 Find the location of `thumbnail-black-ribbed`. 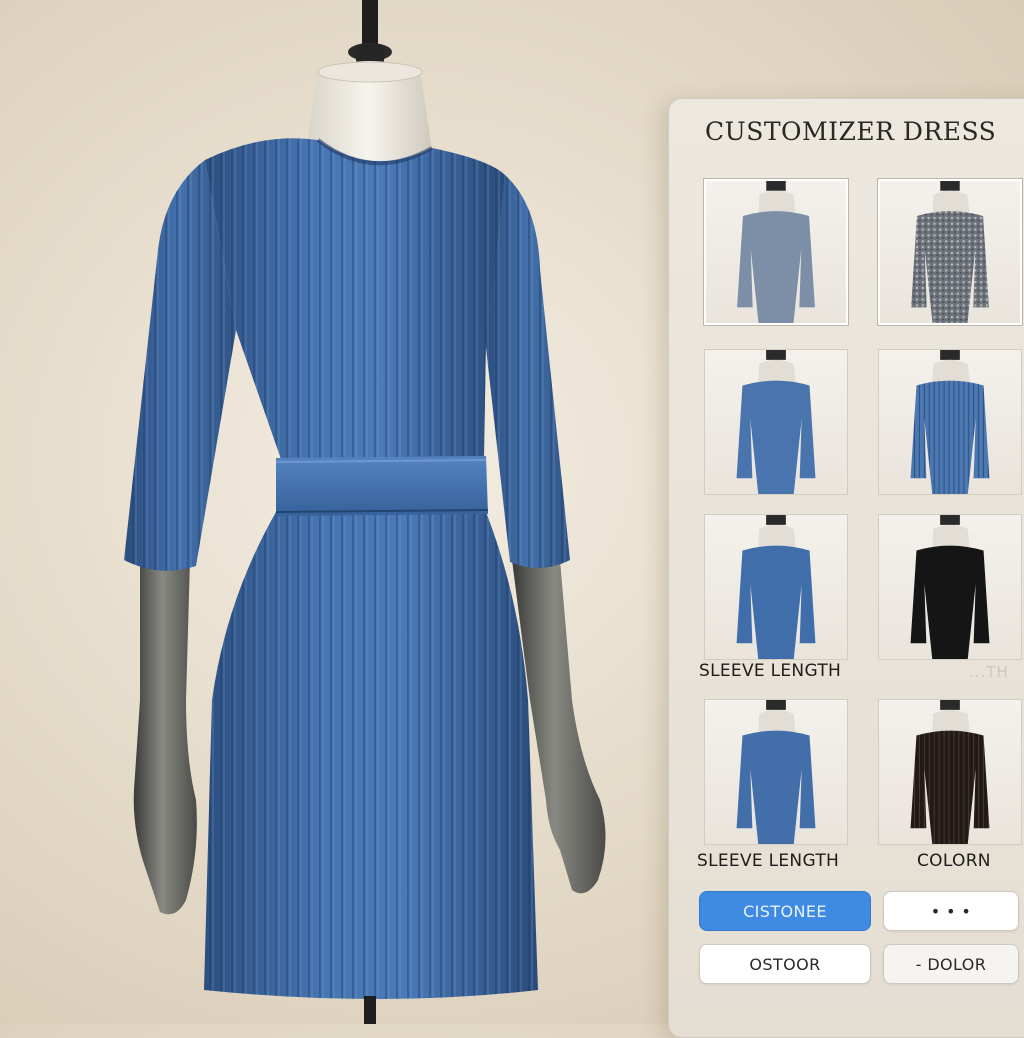

thumbnail-black-ribbed is located at coordinates (950, 772).